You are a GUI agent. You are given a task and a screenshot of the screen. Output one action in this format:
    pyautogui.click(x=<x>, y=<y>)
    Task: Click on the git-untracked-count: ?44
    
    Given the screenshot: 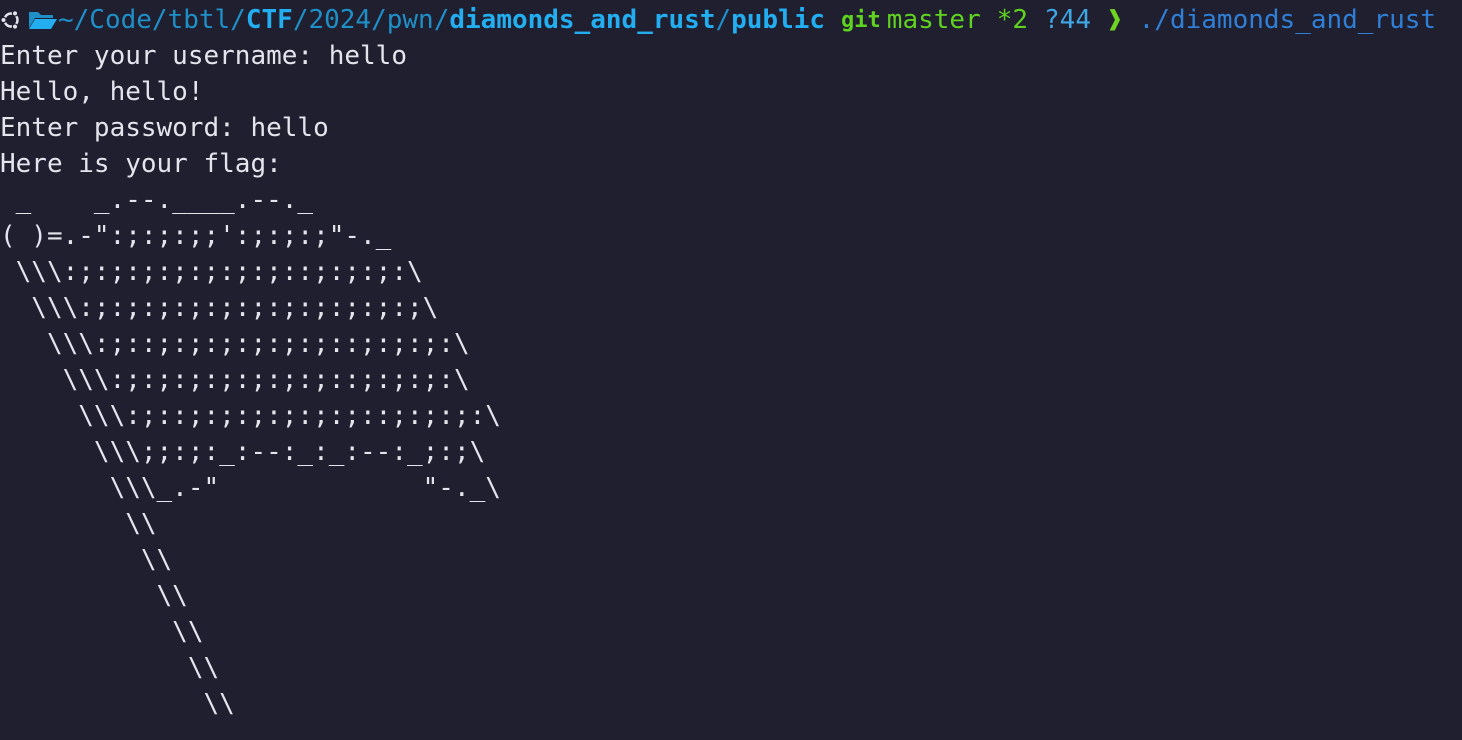 What is the action you would take?
    pyautogui.click(x=1067, y=20)
    